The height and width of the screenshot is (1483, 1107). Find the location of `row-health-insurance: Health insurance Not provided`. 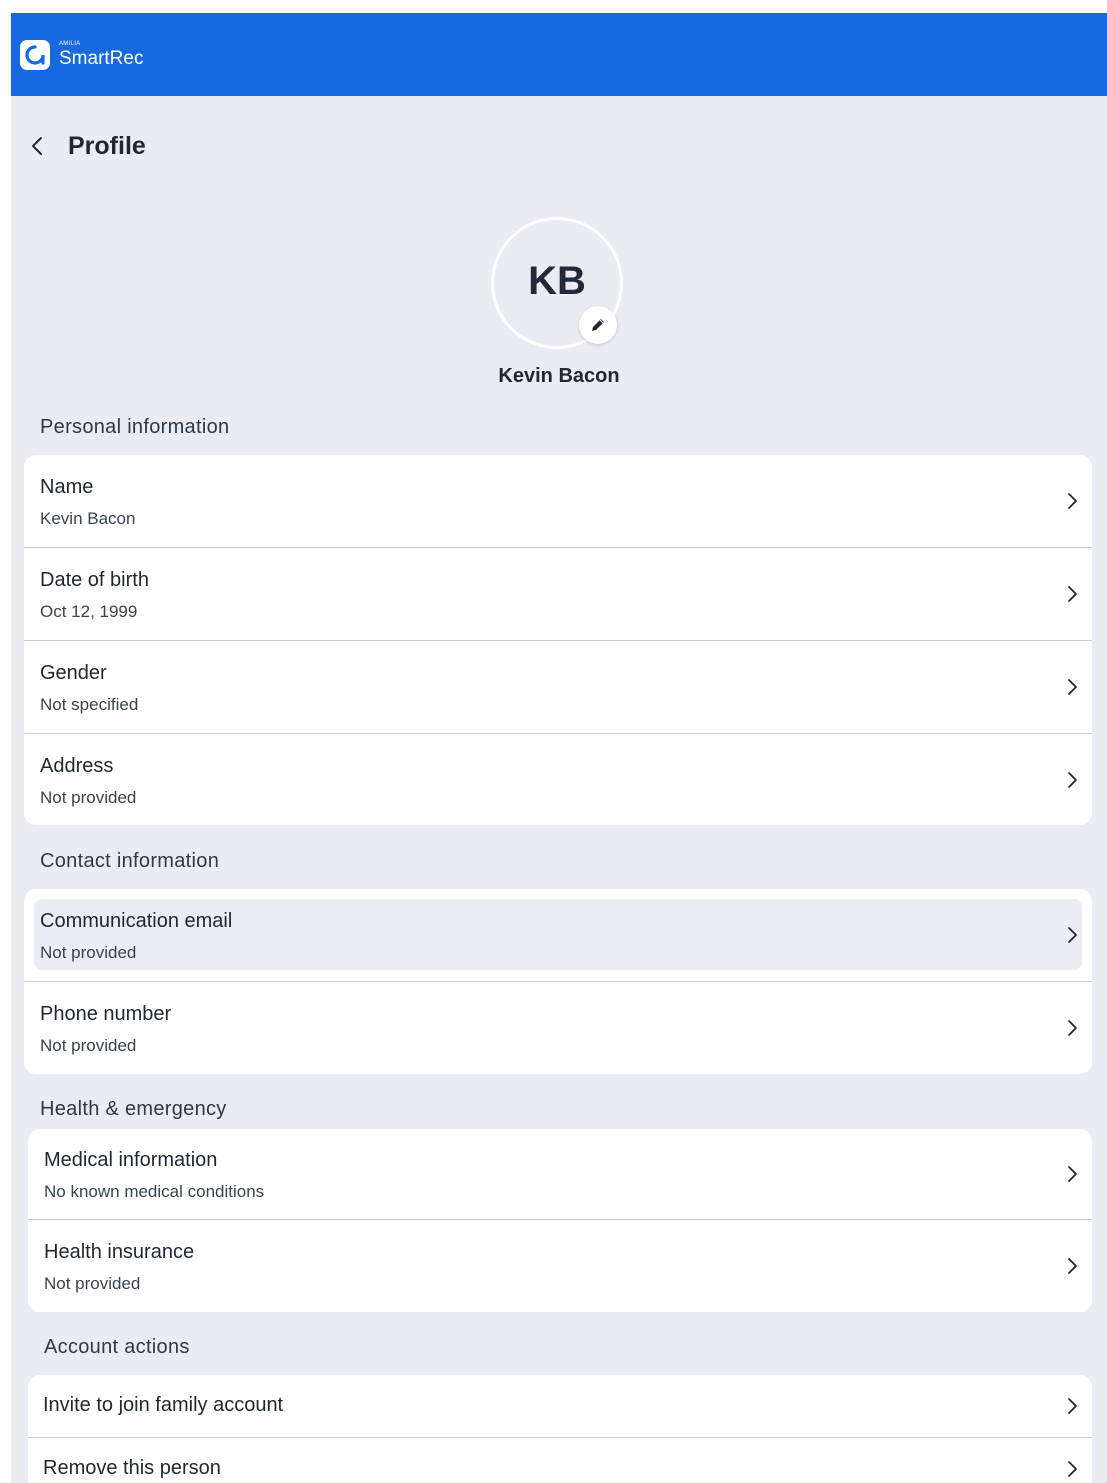

row-health-insurance: Health insurance Not provided is located at coordinates (560, 1266).